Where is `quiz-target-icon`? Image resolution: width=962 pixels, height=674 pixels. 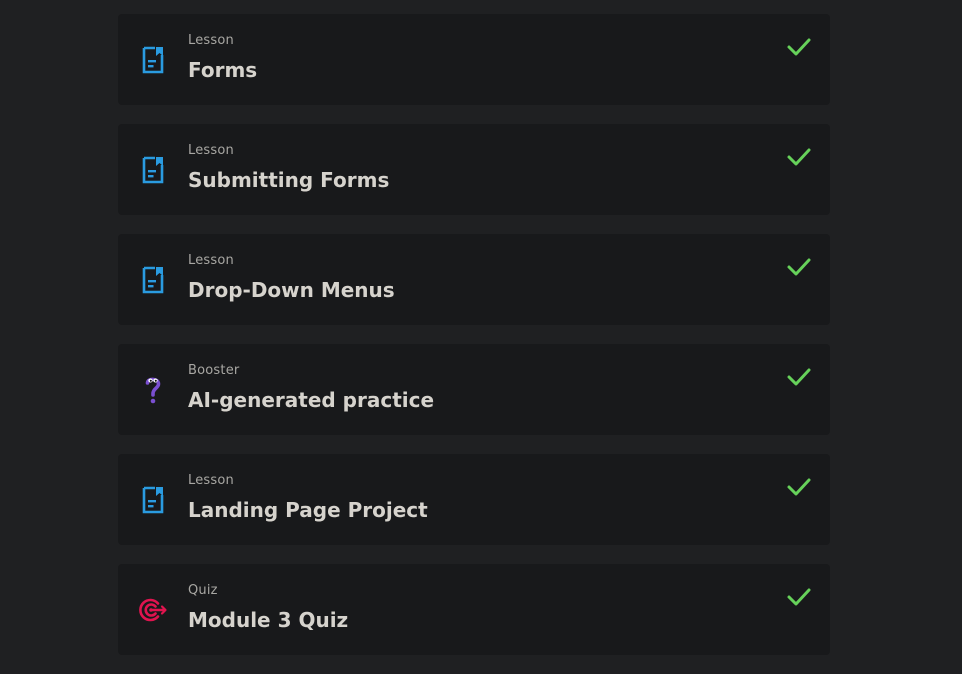 quiz-target-icon is located at coordinates (153, 610).